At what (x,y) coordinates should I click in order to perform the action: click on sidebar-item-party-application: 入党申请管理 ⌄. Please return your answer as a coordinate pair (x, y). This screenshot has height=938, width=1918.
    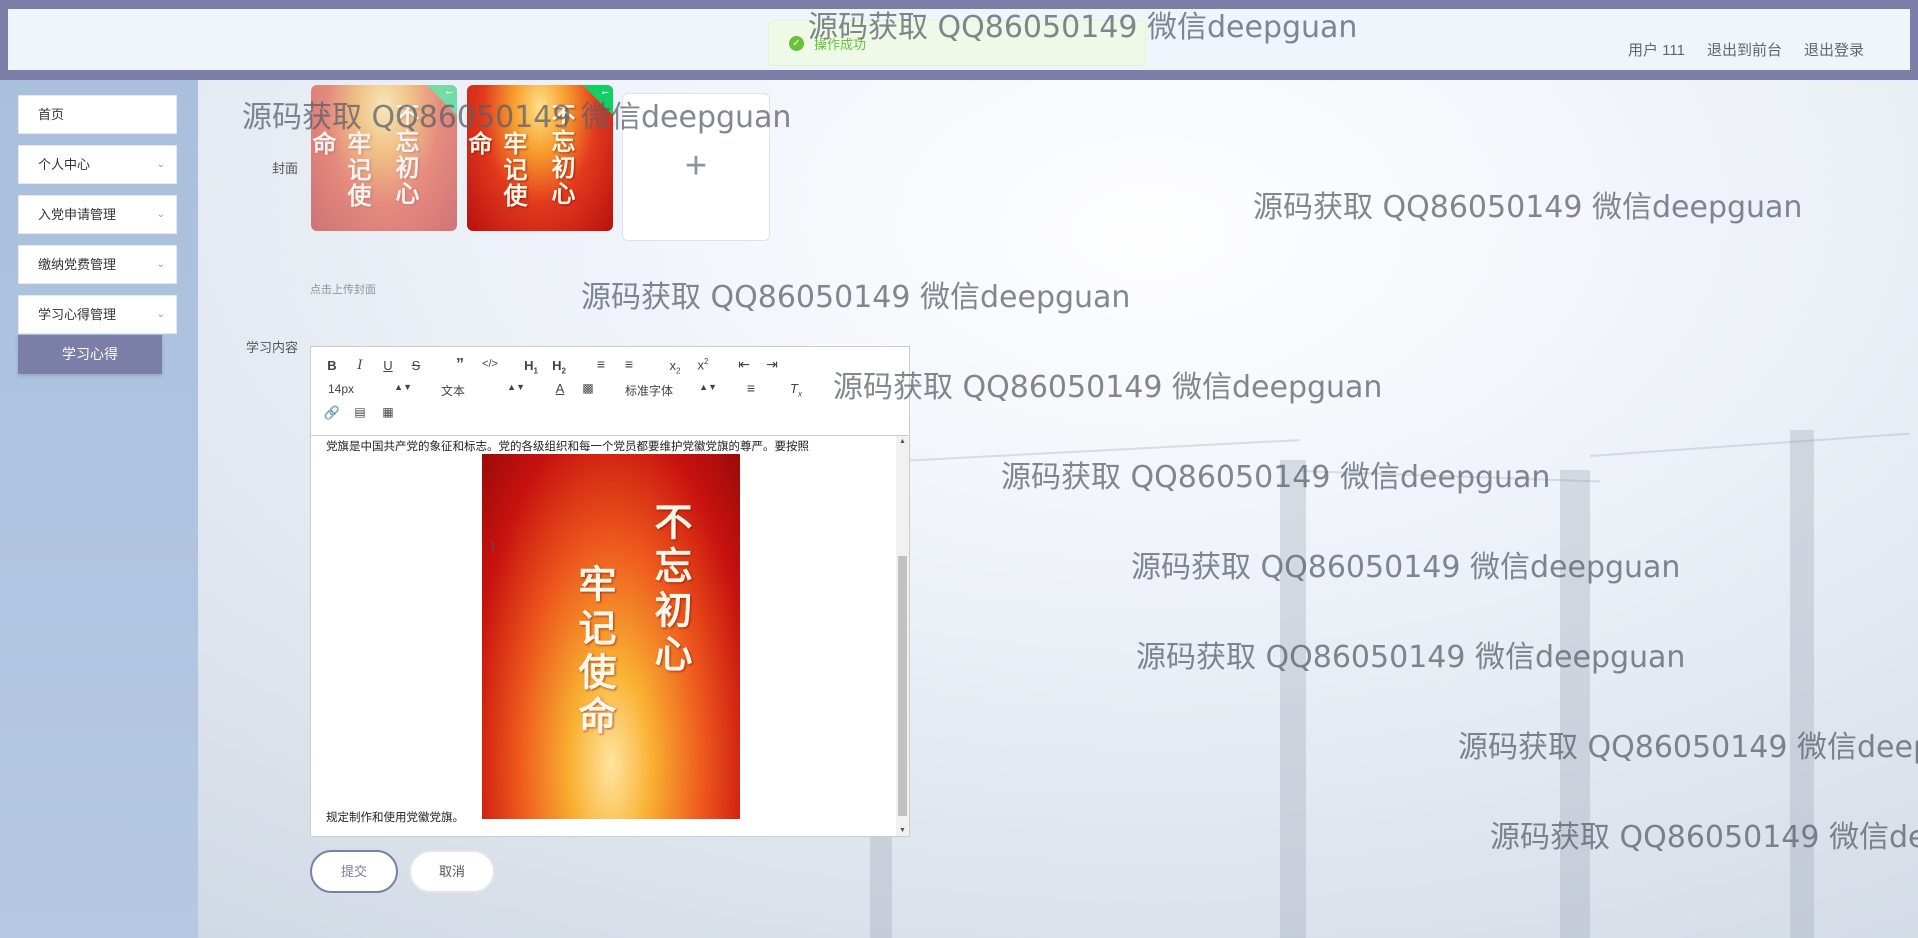
    Looking at the image, I should click on (97, 214).